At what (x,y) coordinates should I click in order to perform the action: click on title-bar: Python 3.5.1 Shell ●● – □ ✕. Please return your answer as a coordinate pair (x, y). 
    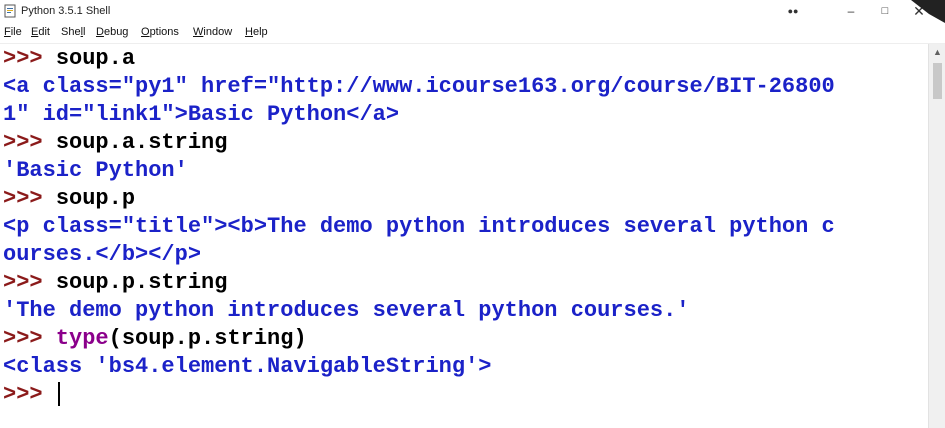
    Looking at the image, I should click on (472, 11).